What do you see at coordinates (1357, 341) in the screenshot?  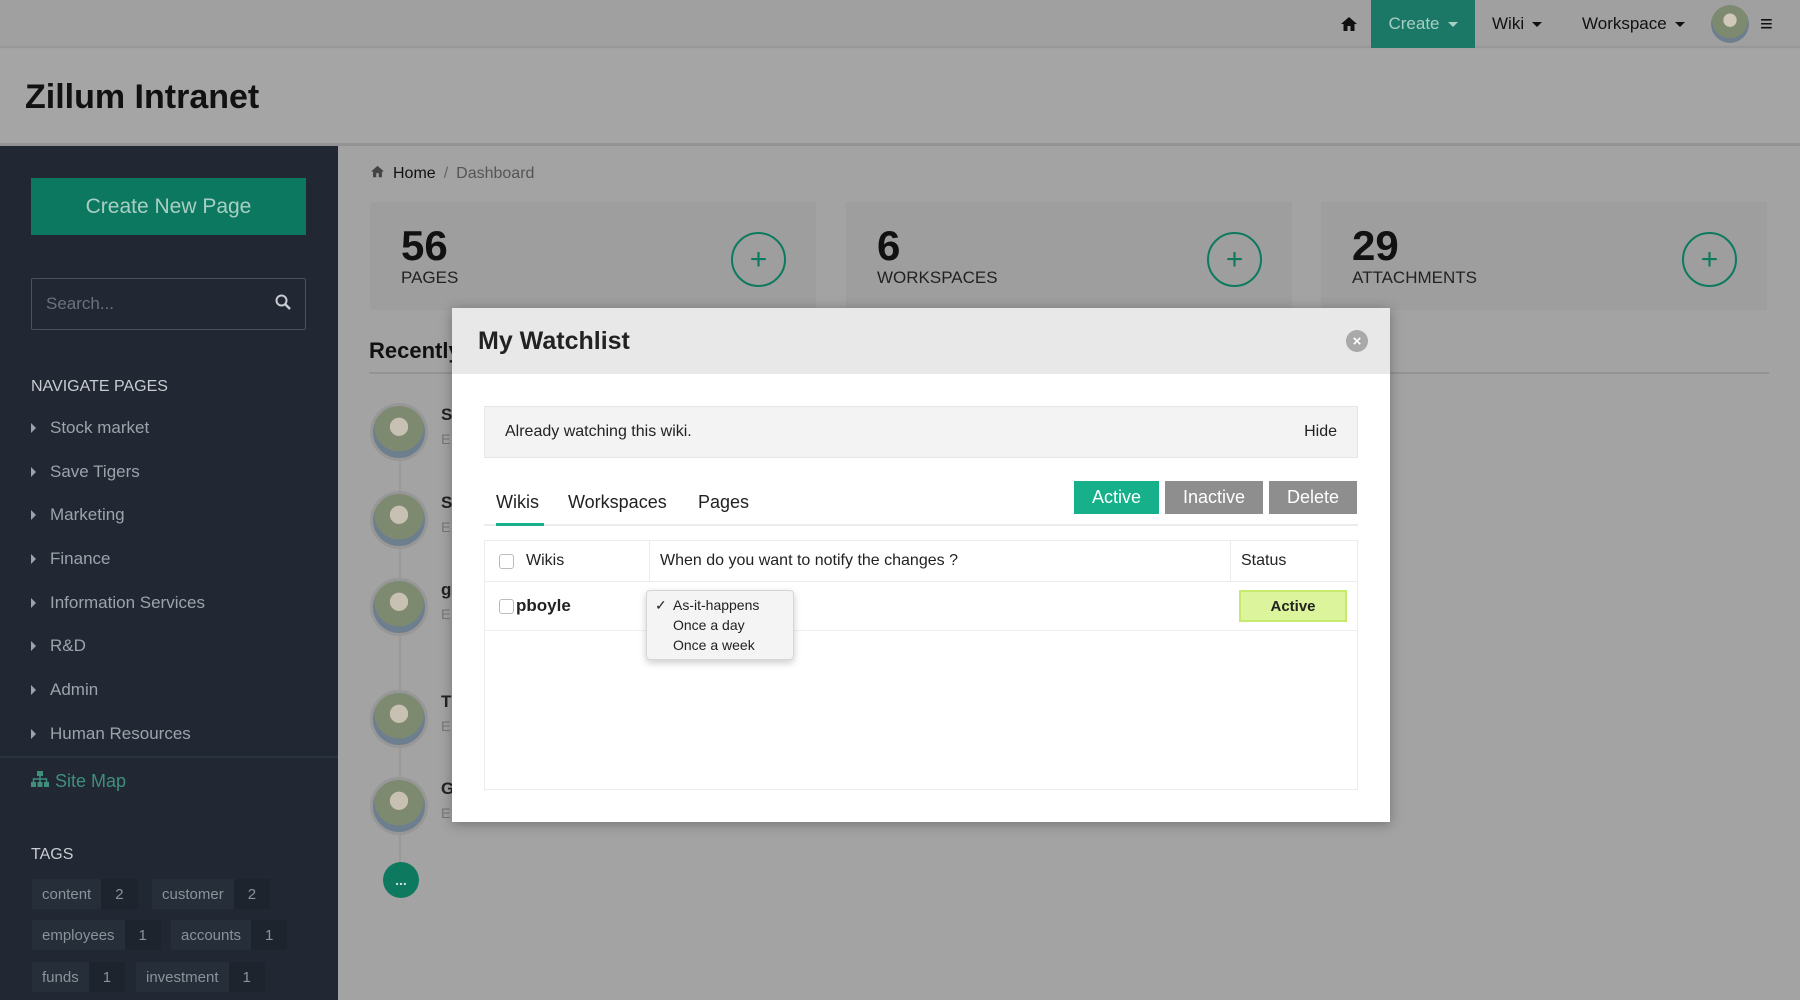 I see `close-icon: ×` at bounding box center [1357, 341].